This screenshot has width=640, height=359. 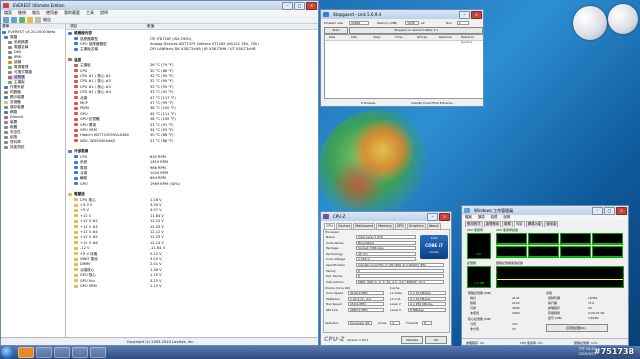 I want to click on menu-help: 說明, so click(x=104, y=13).